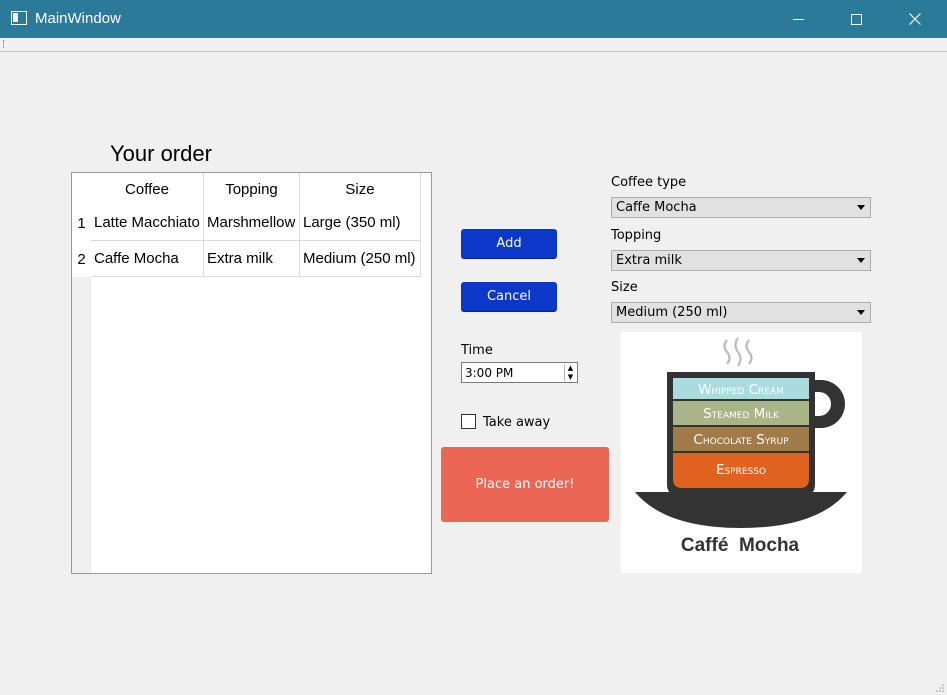 This screenshot has width=947, height=695. I want to click on topping-label: Topping, so click(636, 235).